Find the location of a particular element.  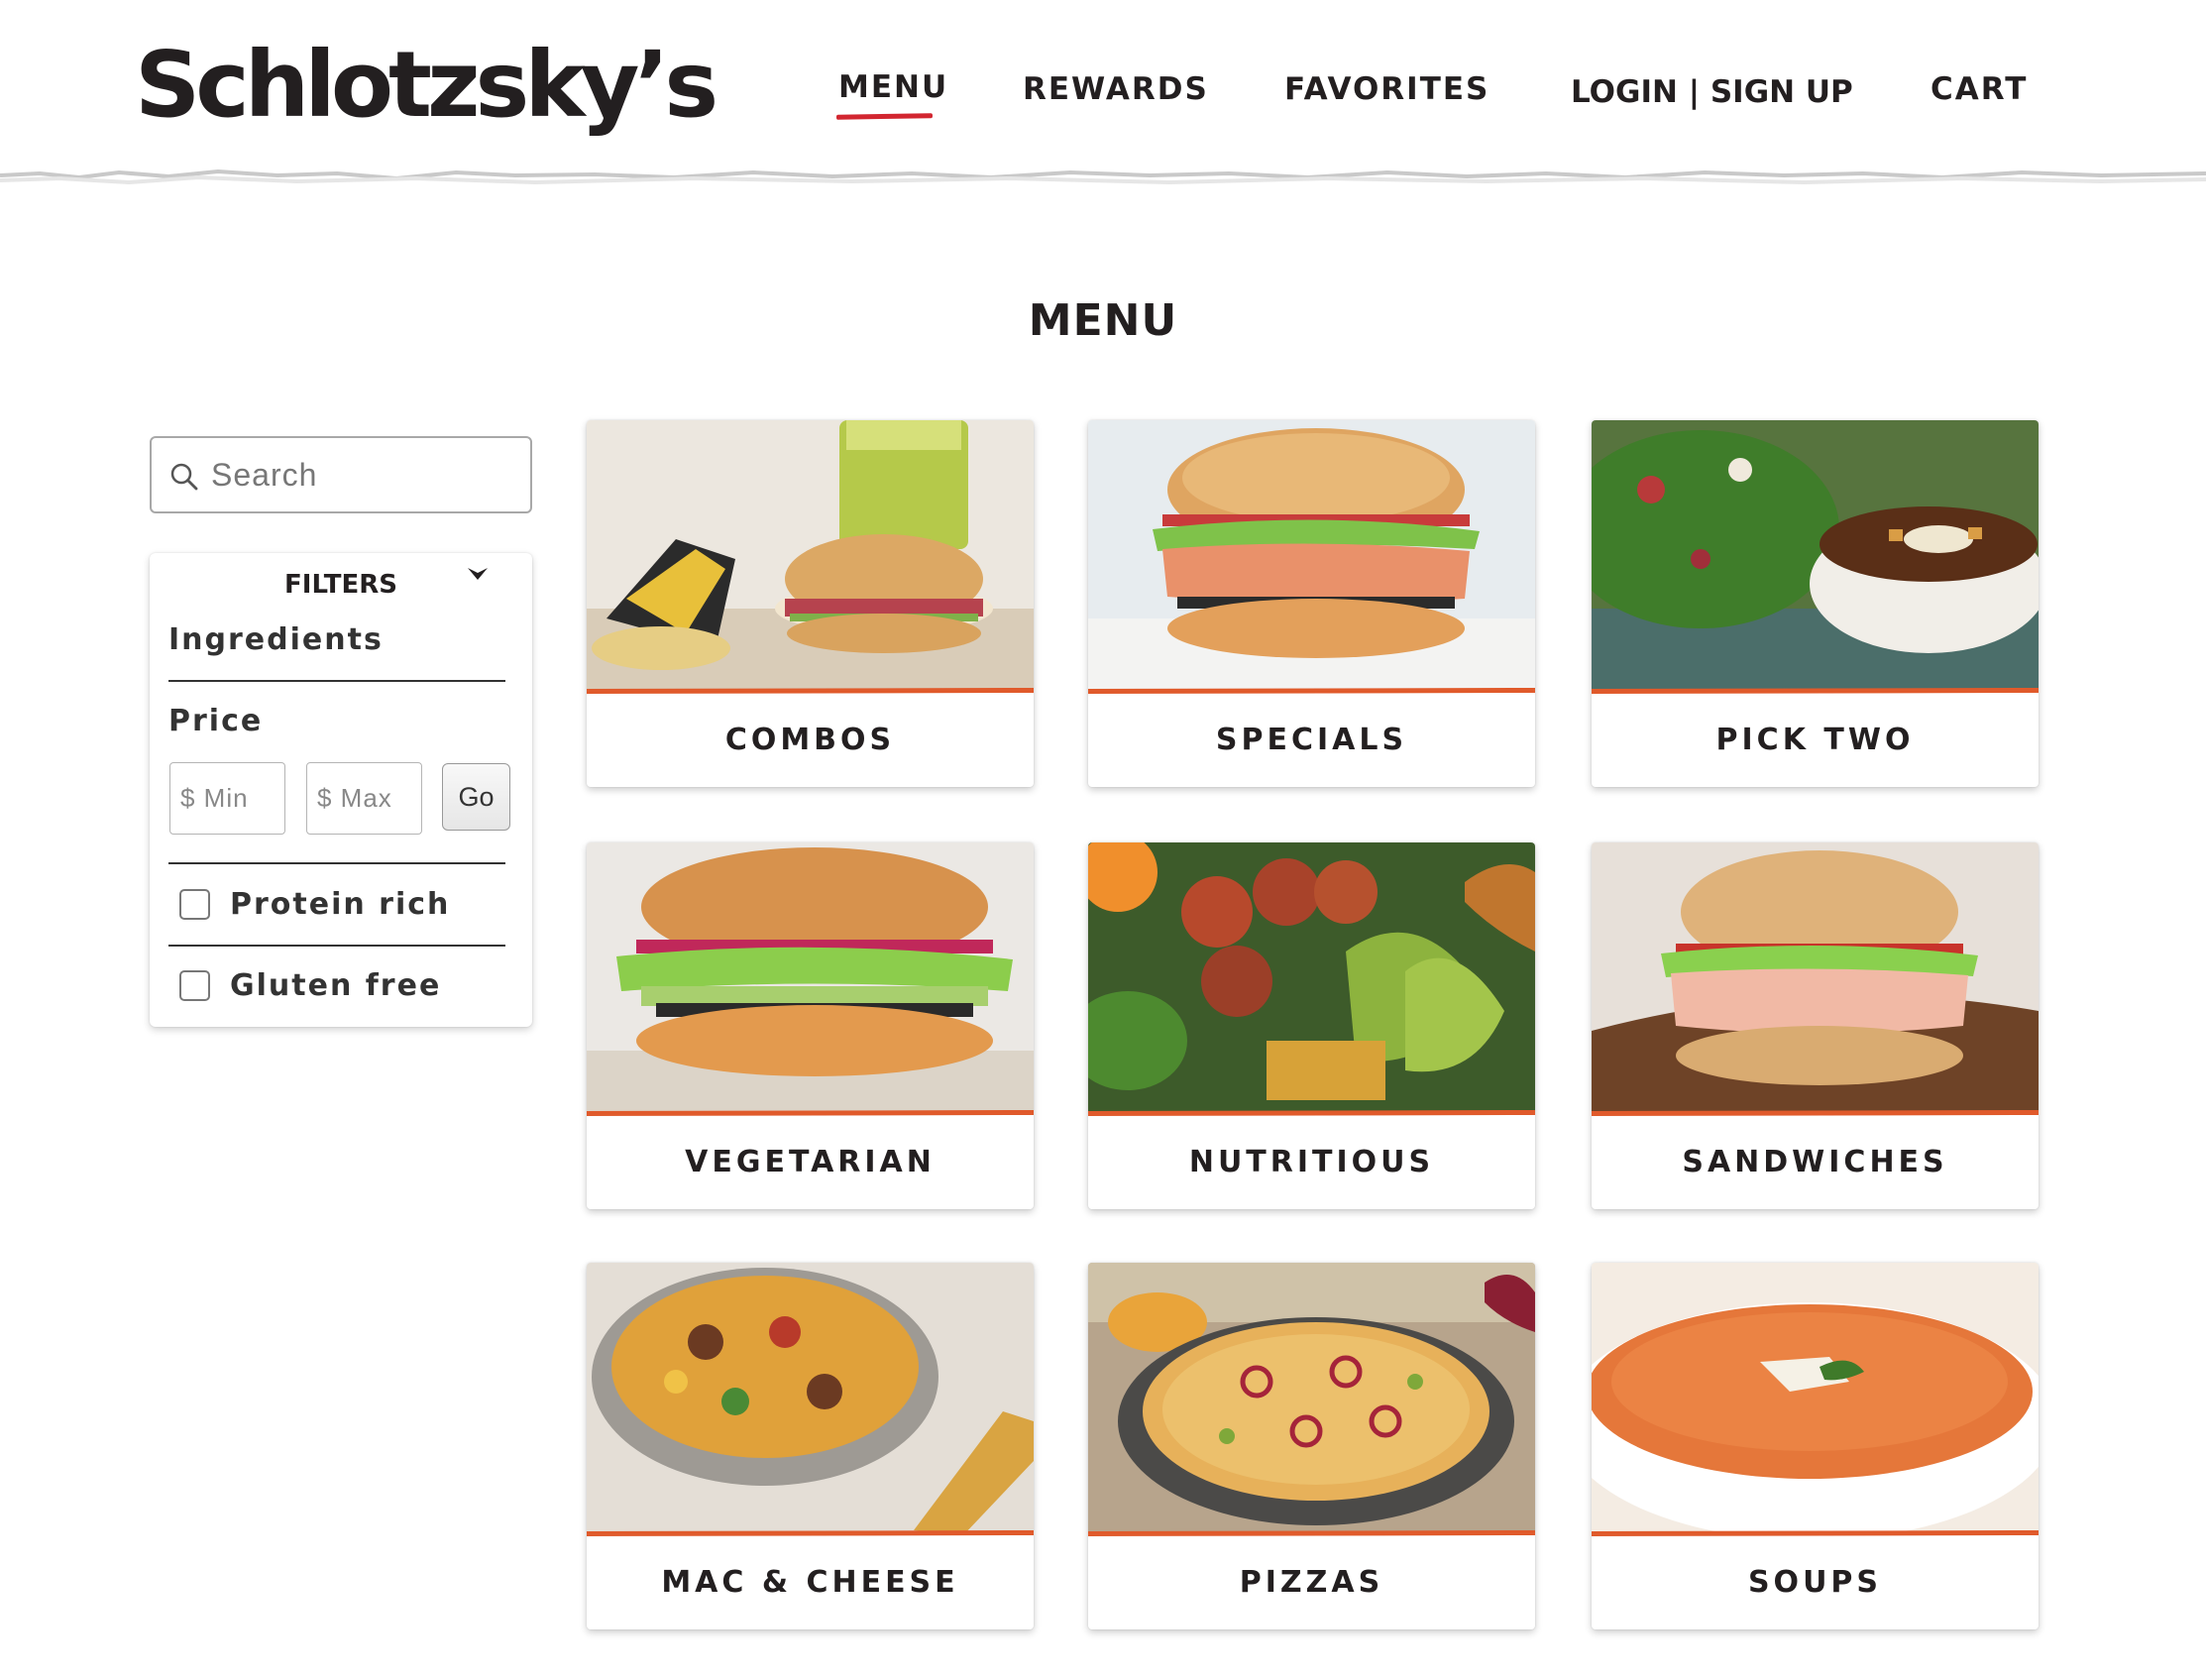

salad-soup-photo is located at coordinates (1815, 556).